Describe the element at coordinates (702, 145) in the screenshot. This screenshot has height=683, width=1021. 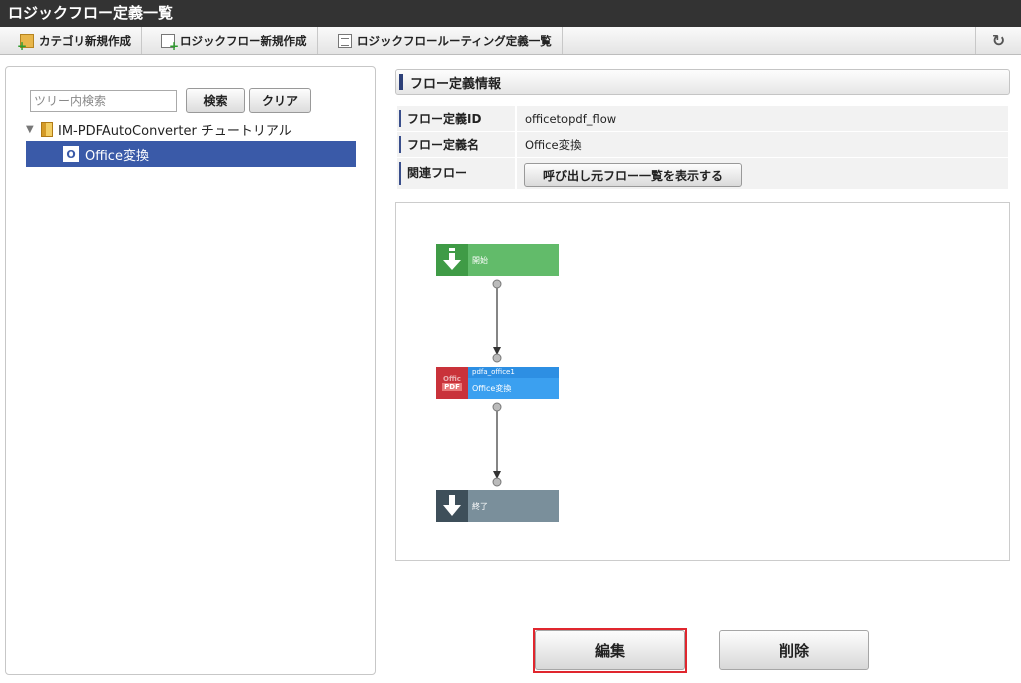
I see `info-row-name: フロー定義名 Office変換` at that location.